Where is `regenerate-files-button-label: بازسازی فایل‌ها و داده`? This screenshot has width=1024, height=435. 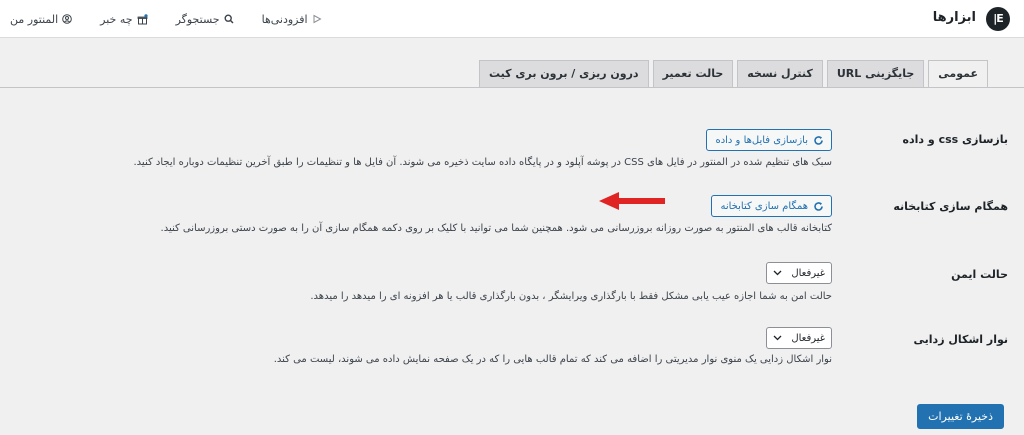
regenerate-files-button-label: بازسازی فایل‌ها و داده is located at coordinates (761, 140).